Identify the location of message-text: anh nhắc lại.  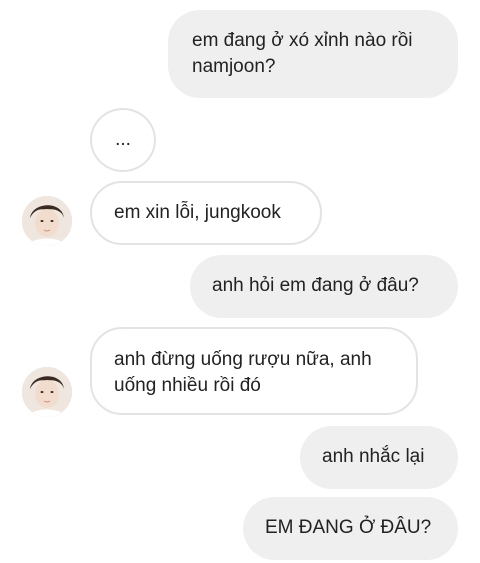
(373, 456).